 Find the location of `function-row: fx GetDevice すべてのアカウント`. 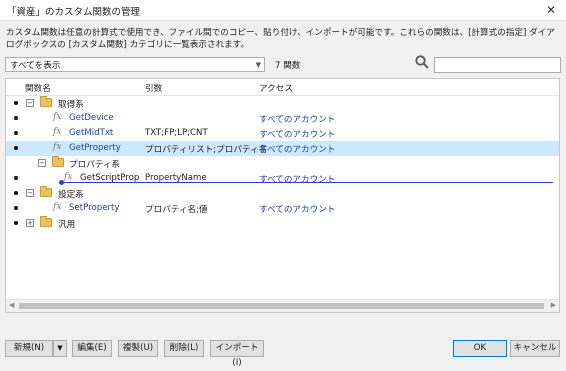

function-row: fx GetDevice すべてのアカウント is located at coordinates (282, 118).